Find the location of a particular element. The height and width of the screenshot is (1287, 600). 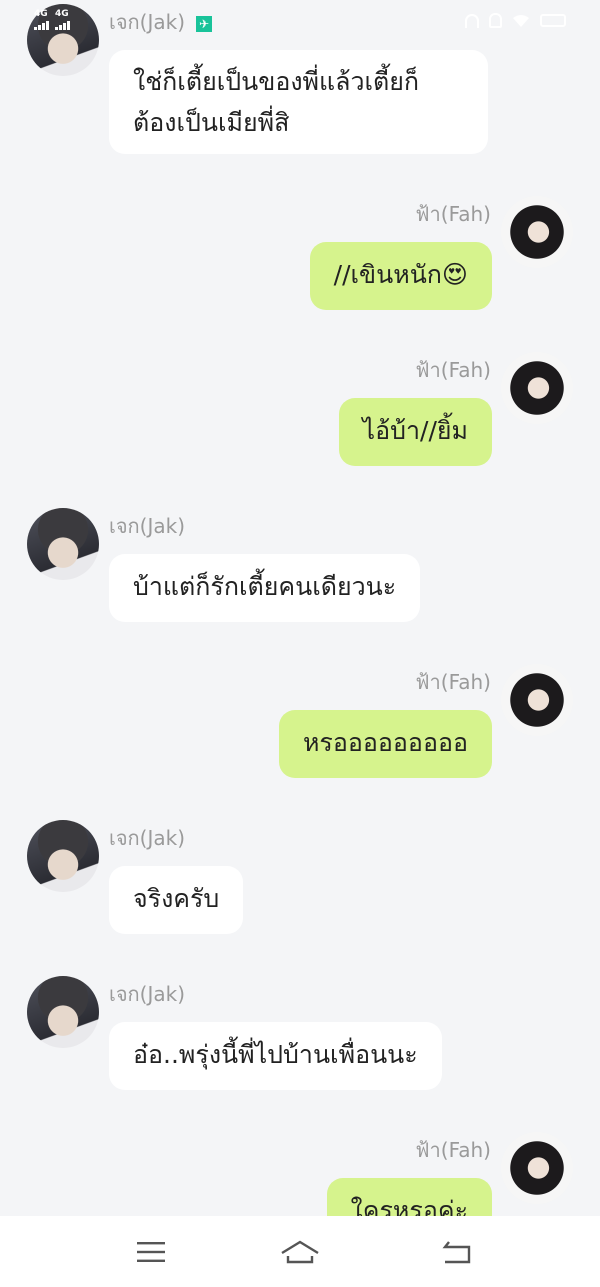

message-bubble: อ๋อ..พรุ่งนี้พี่ไปบ้านเพื่อนนะ is located at coordinates (275, 1056).